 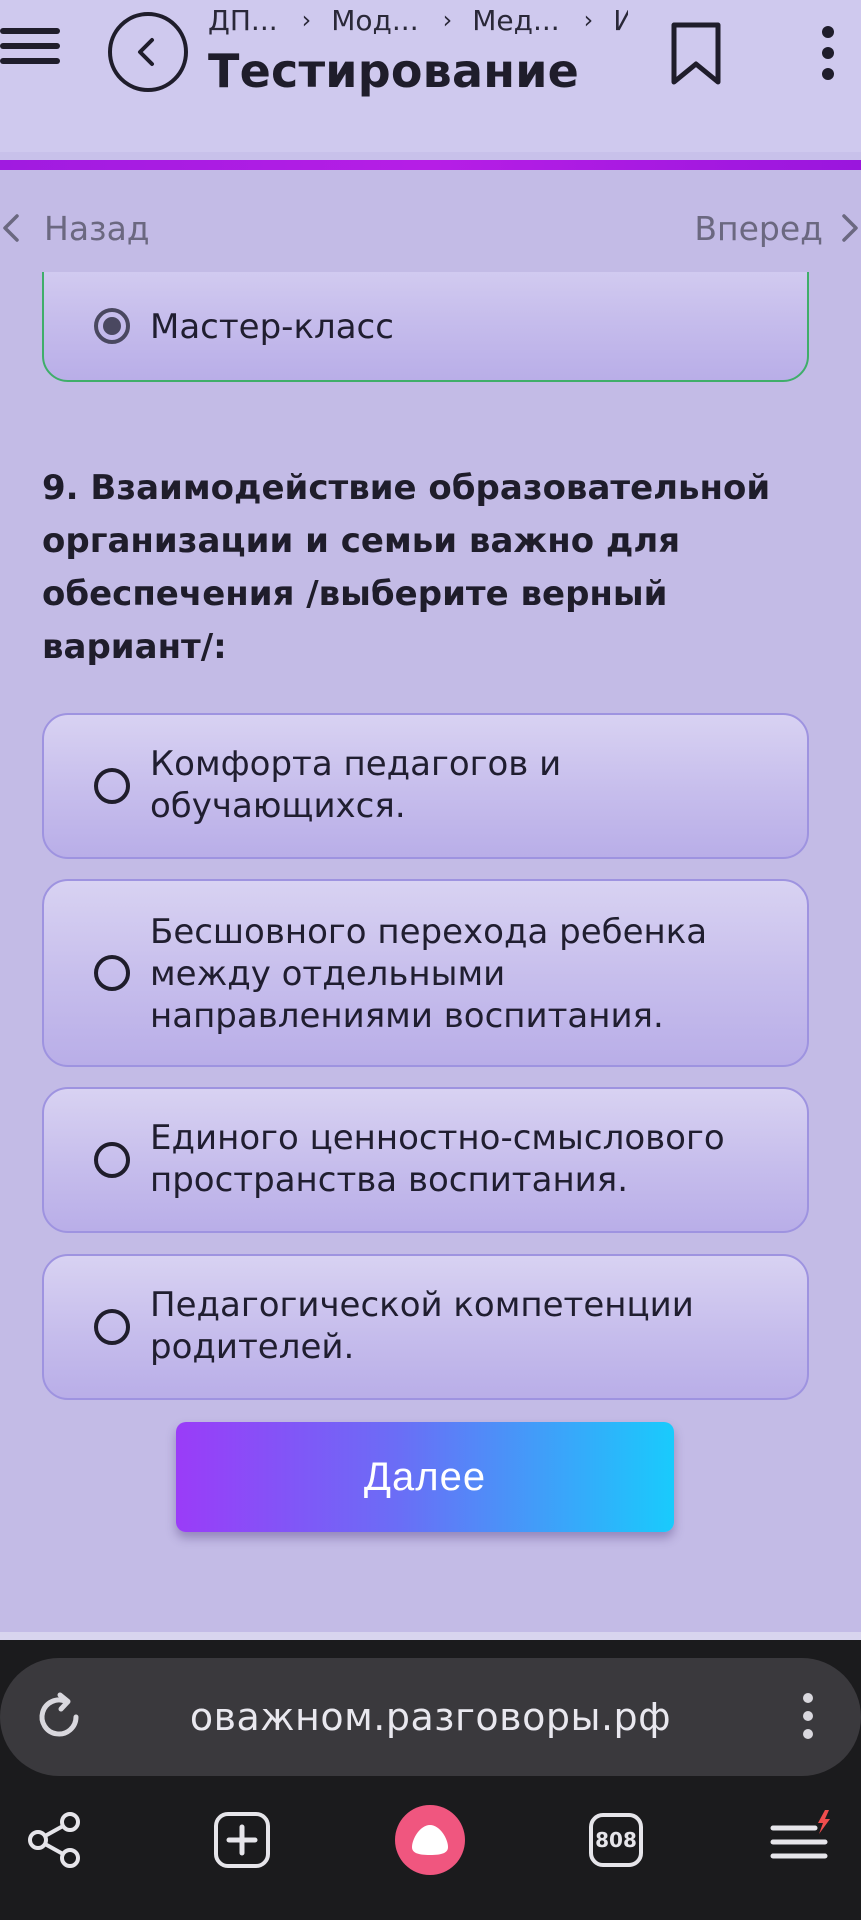 What do you see at coordinates (696, 54) in the screenshot?
I see `bookmark-icon` at bounding box center [696, 54].